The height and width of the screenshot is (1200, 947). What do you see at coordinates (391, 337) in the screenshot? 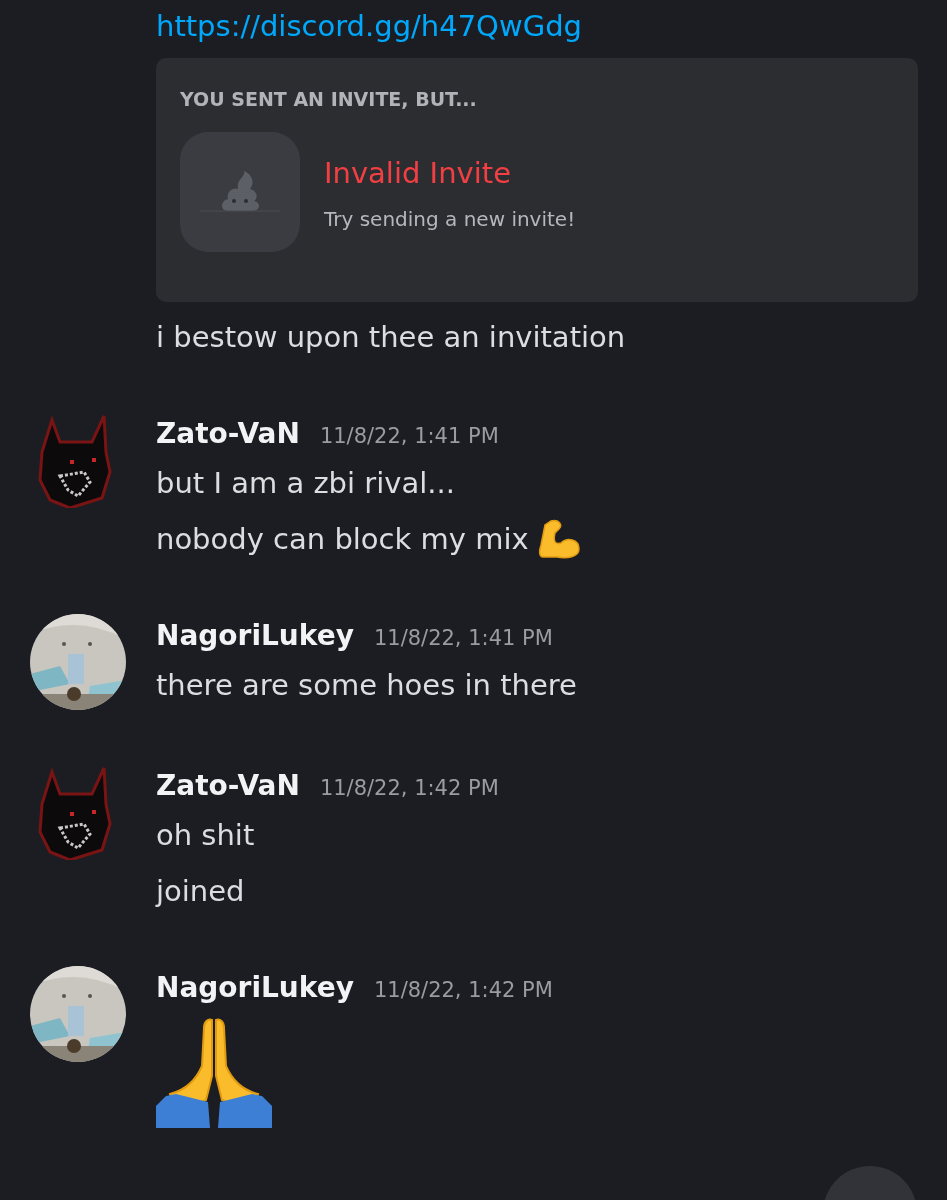
I see `message-text: i bestow upon thee an invitation` at bounding box center [391, 337].